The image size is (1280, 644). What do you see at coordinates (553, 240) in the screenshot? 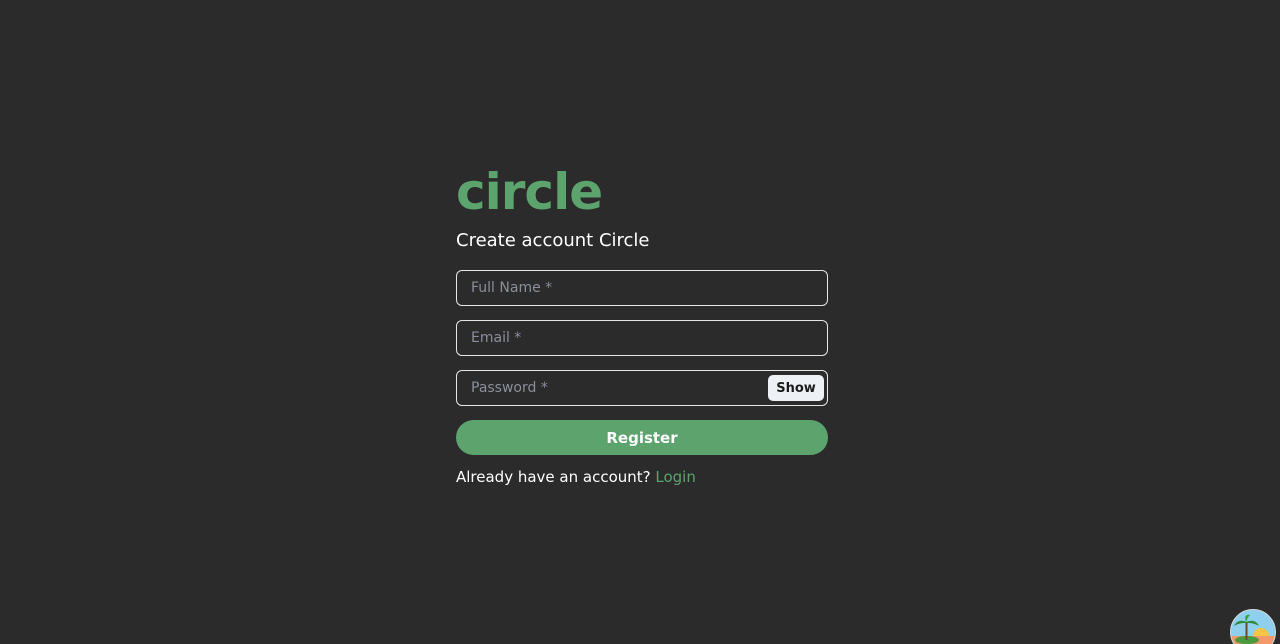
I see `page-title: Create account Circle` at bounding box center [553, 240].